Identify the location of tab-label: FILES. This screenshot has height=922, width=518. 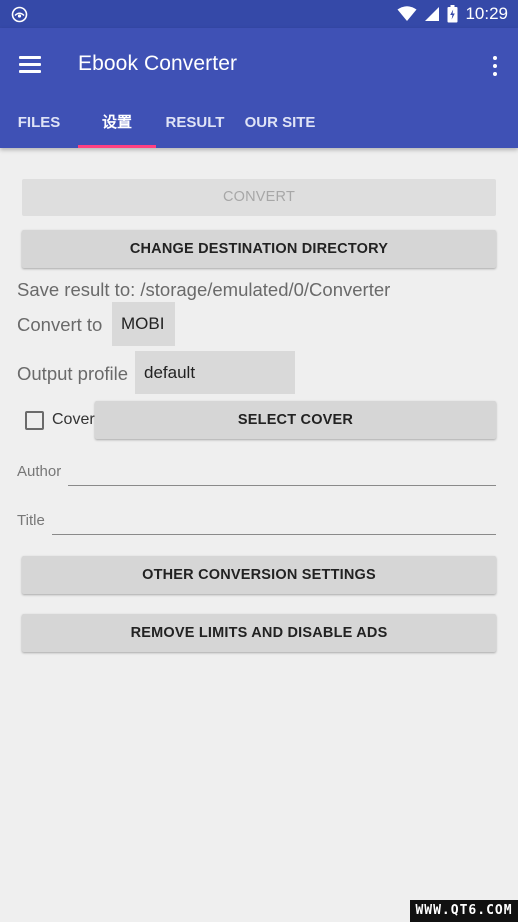
(39, 122).